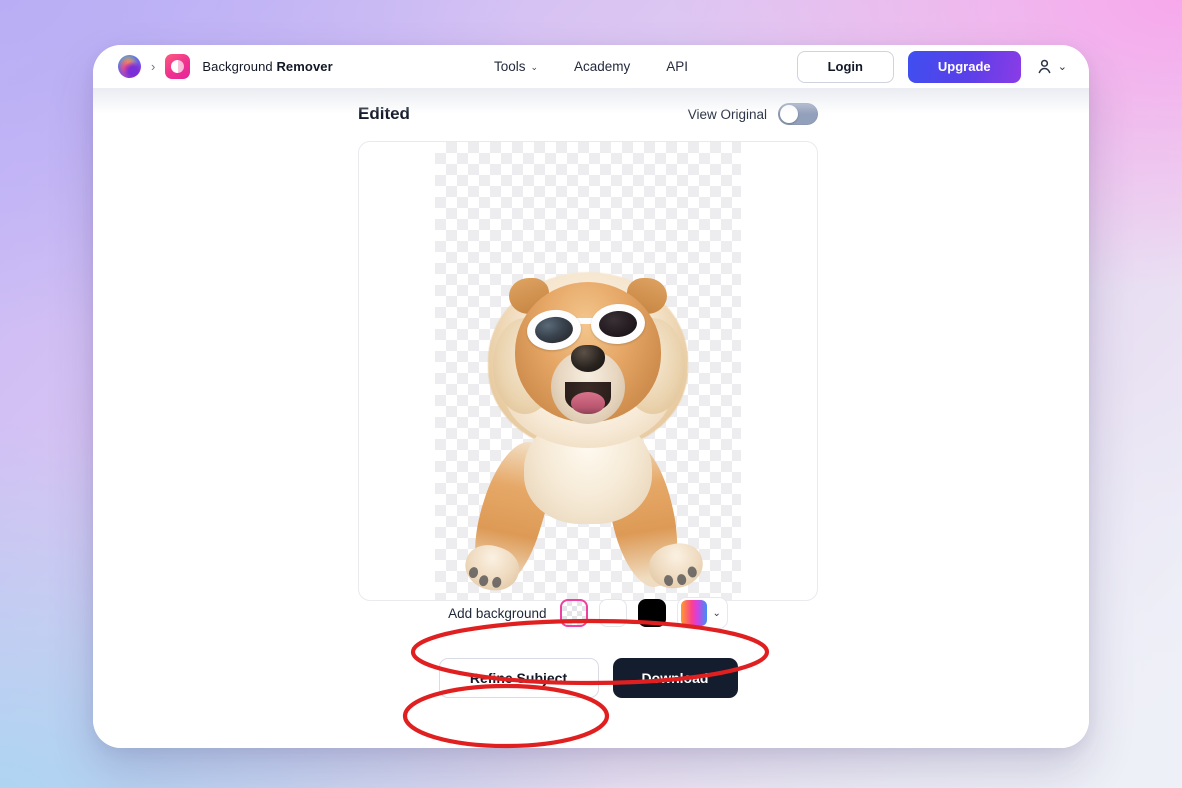 Image resolution: width=1182 pixels, height=788 pixels. Describe the element at coordinates (129, 66) in the screenshot. I see `rainbow-orb-logo-icon` at that location.